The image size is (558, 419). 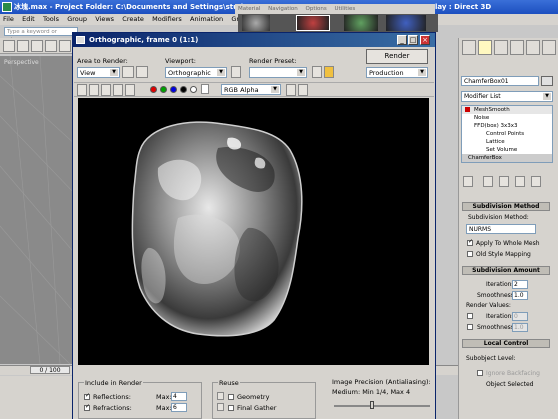 What do you see at coordinates (231, 397) in the screenshot?
I see `geometry-checkbox` at bounding box center [231, 397].